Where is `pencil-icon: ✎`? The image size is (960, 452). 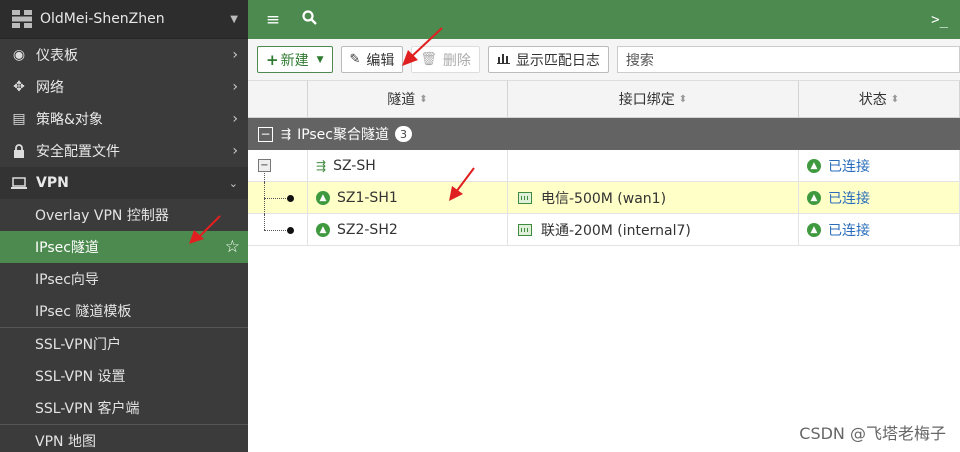
pencil-icon: ✎ is located at coordinates (355, 59).